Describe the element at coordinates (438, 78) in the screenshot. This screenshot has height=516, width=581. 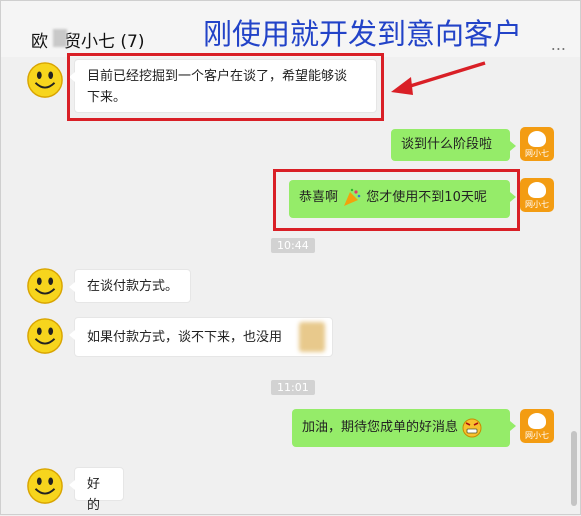
I see `arrow-icon` at that location.